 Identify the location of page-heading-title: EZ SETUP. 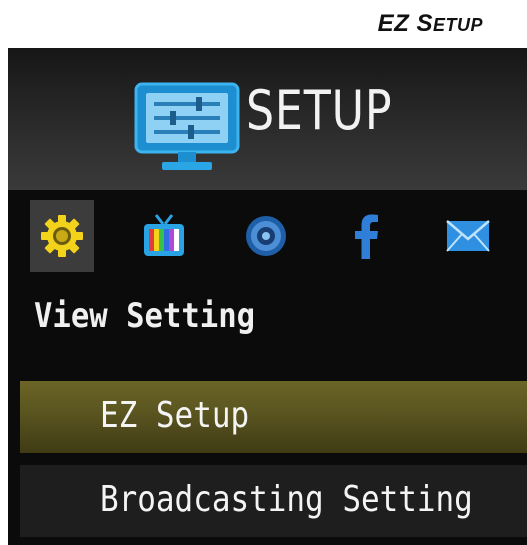
(430, 24).